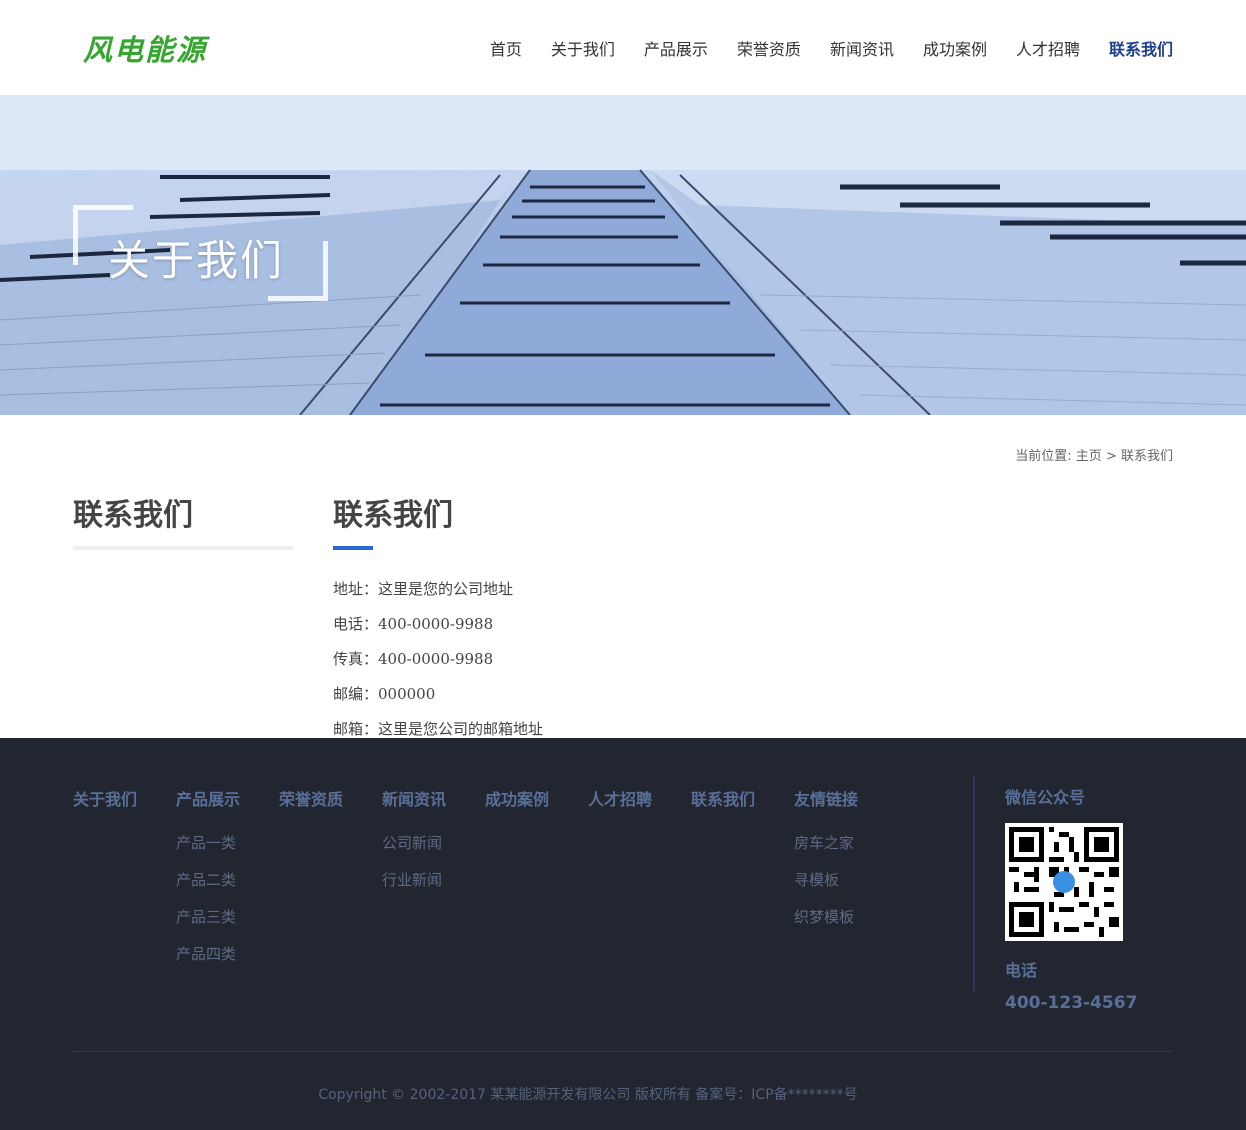  Describe the element at coordinates (393, 515) in the screenshot. I see `page-title: 联系我们` at that location.